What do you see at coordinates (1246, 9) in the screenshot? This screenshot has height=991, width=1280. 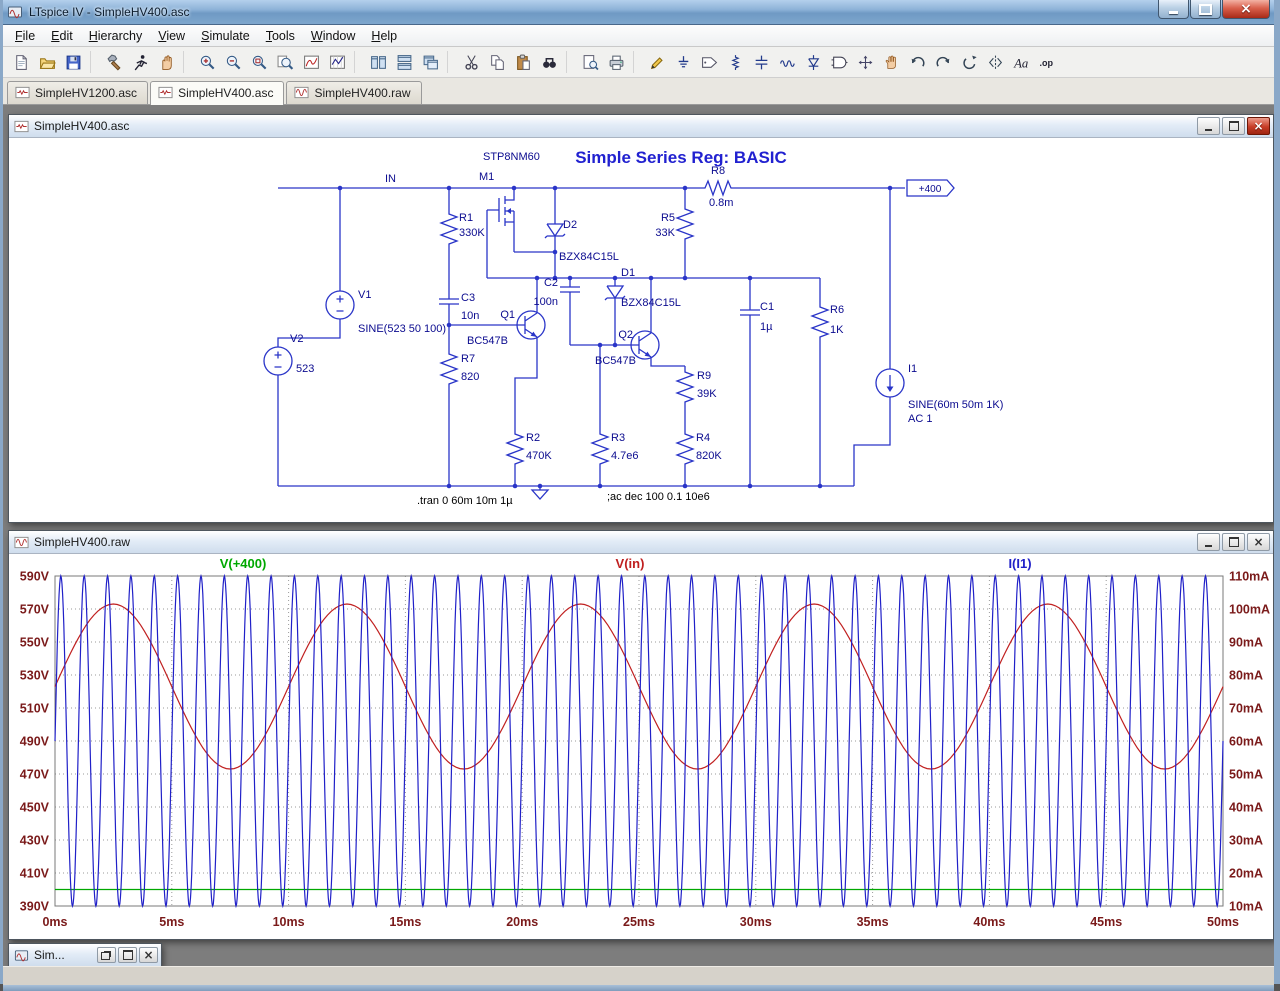 I see `close-button` at bounding box center [1246, 9].